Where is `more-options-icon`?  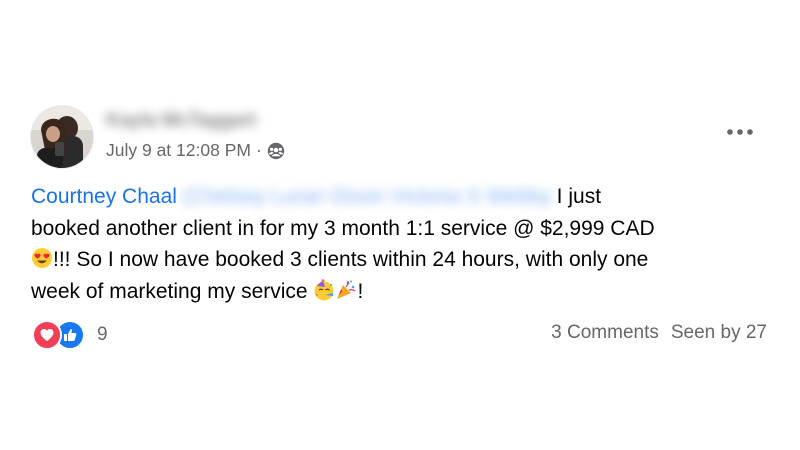
more-options-icon is located at coordinates (740, 132).